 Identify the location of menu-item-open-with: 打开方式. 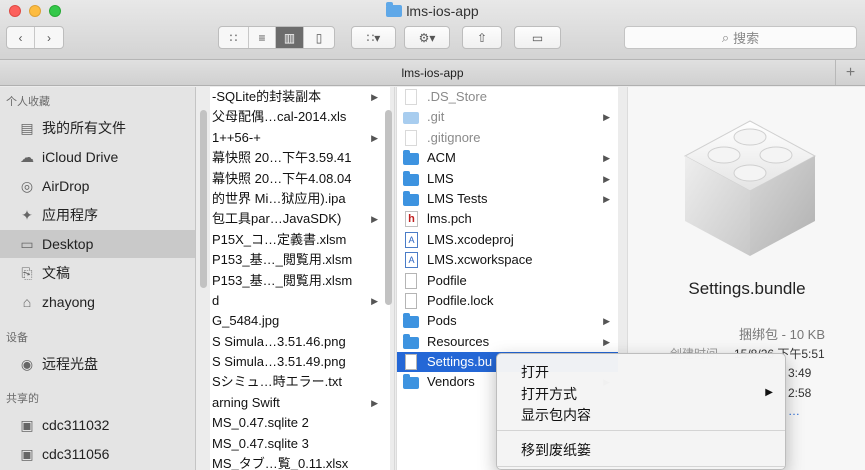
(549, 394).